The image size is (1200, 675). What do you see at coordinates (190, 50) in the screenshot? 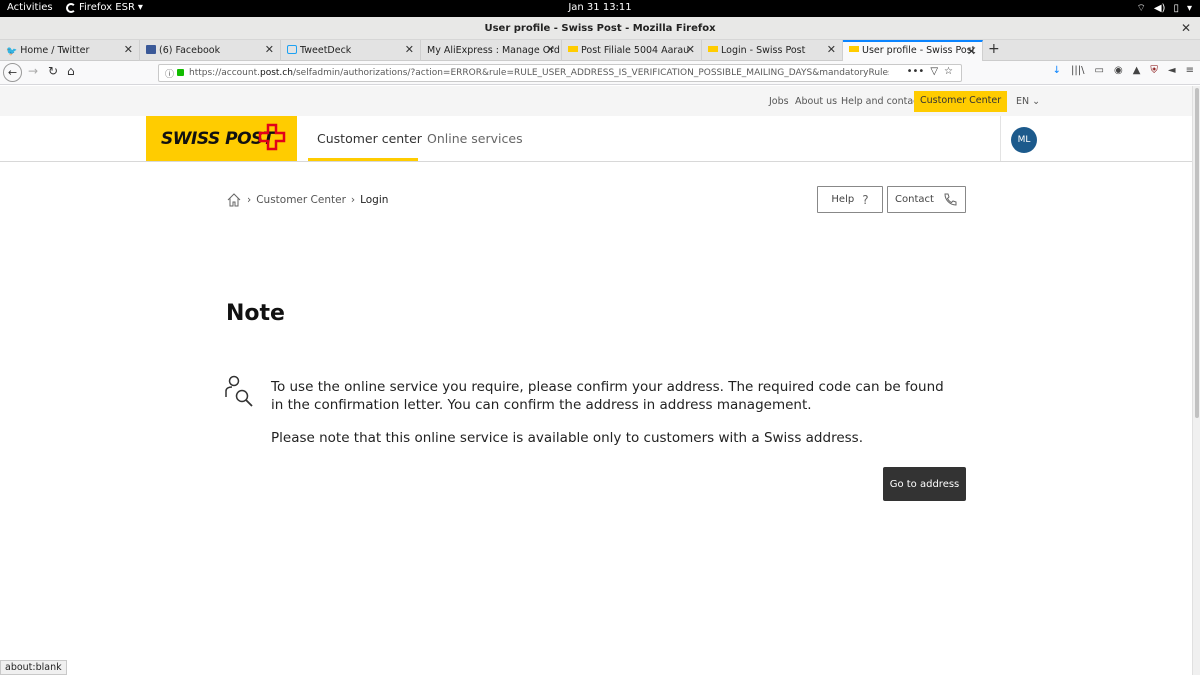
I see `tab-label: (6) Facebook` at bounding box center [190, 50].